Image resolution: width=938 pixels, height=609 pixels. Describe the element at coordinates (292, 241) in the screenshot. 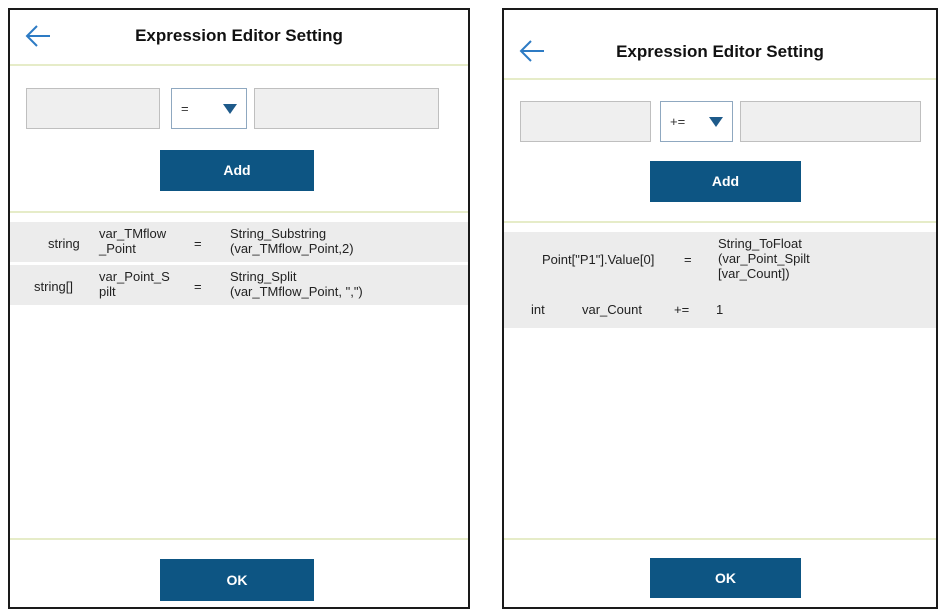

I see `row-value: String_Substring (var_TMflow_Point,2)` at that location.